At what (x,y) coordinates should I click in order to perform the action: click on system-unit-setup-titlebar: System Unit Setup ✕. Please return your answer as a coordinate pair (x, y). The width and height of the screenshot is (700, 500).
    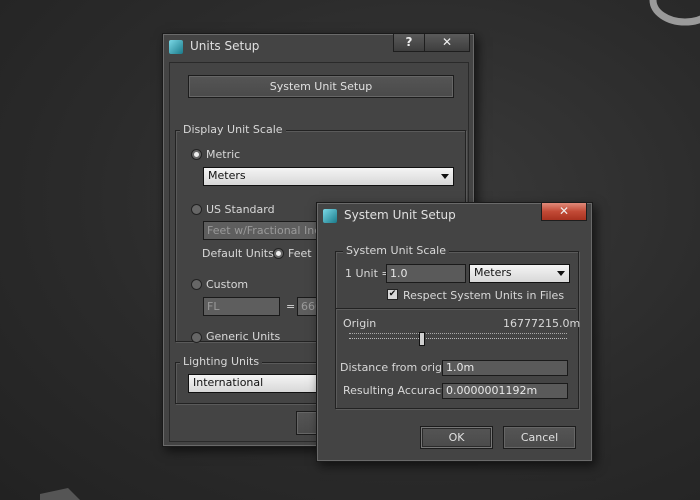
    Looking at the image, I should click on (454, 216).